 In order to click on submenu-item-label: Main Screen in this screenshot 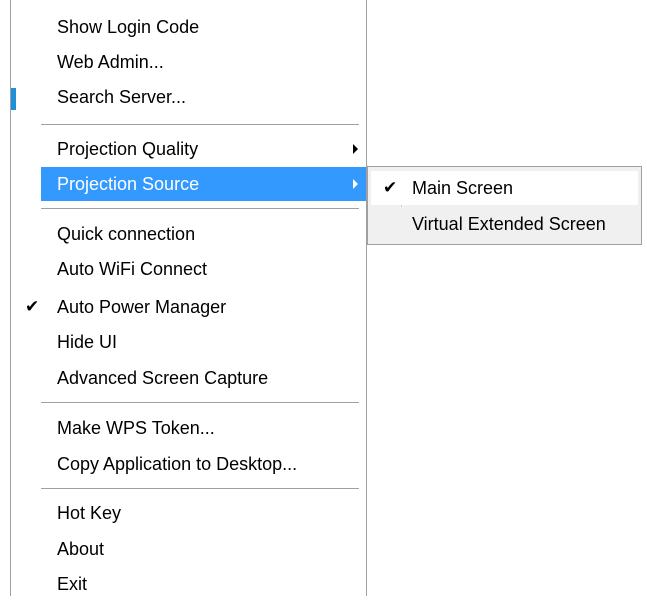, I will do `click(463, 187)`.